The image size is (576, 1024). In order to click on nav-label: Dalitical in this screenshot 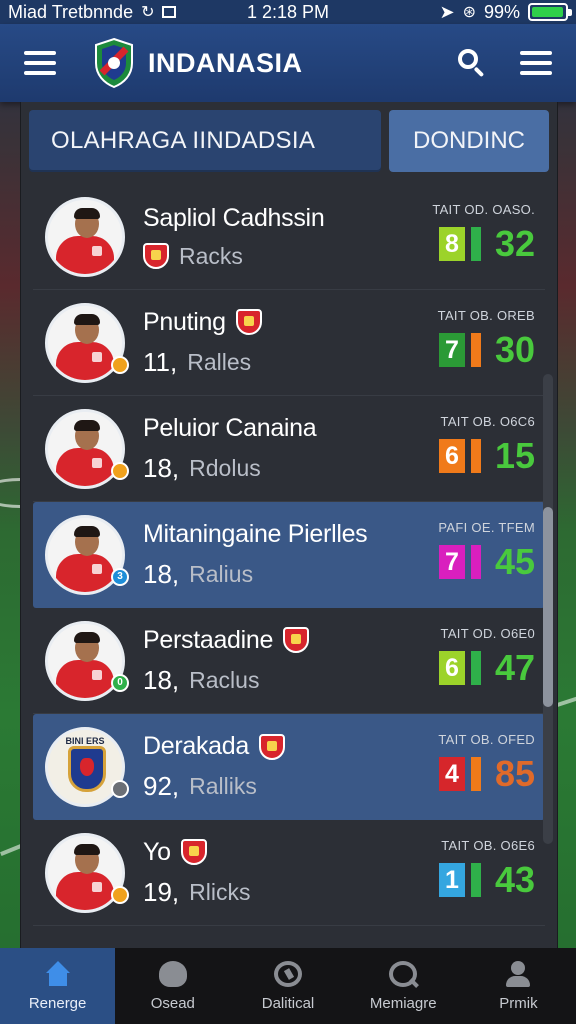, I will do `click(288, 1003)`.